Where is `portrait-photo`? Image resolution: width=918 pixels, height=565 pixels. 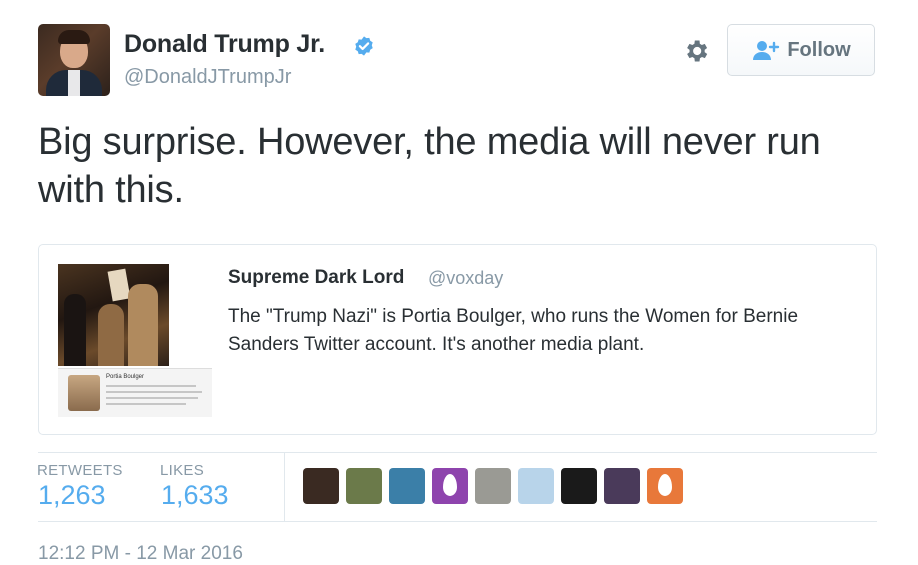
portrait-photo is located at coordinates (84, 393).